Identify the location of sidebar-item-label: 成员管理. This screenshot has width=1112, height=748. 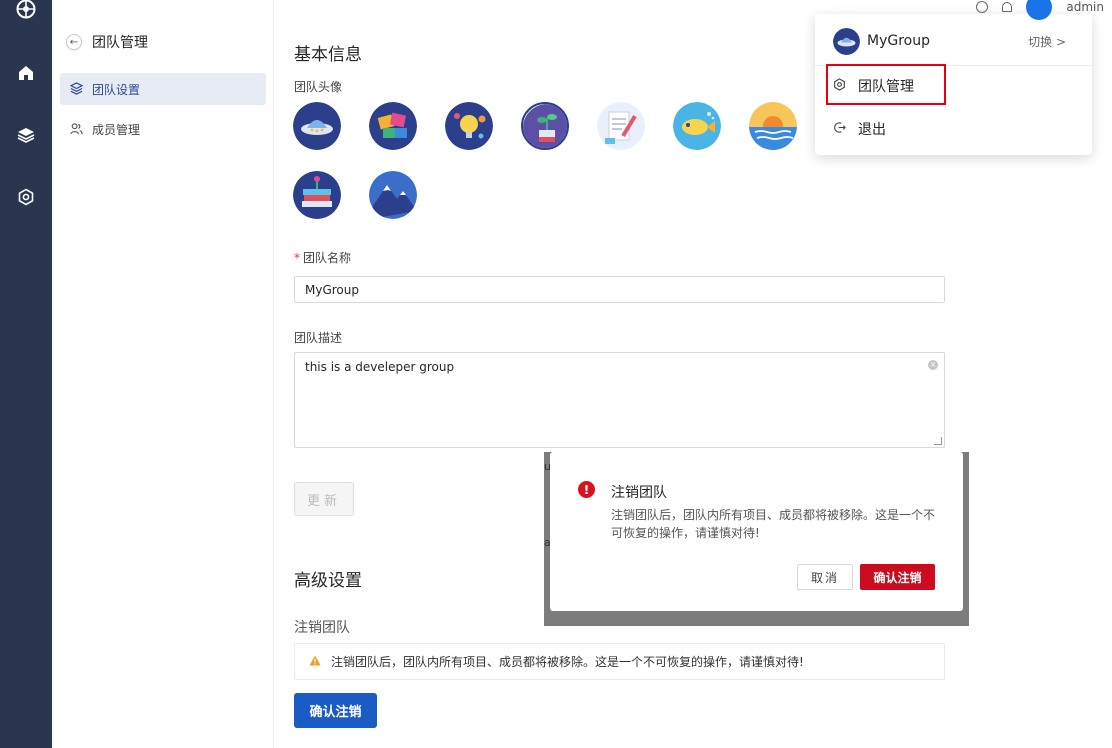
(116, 129).